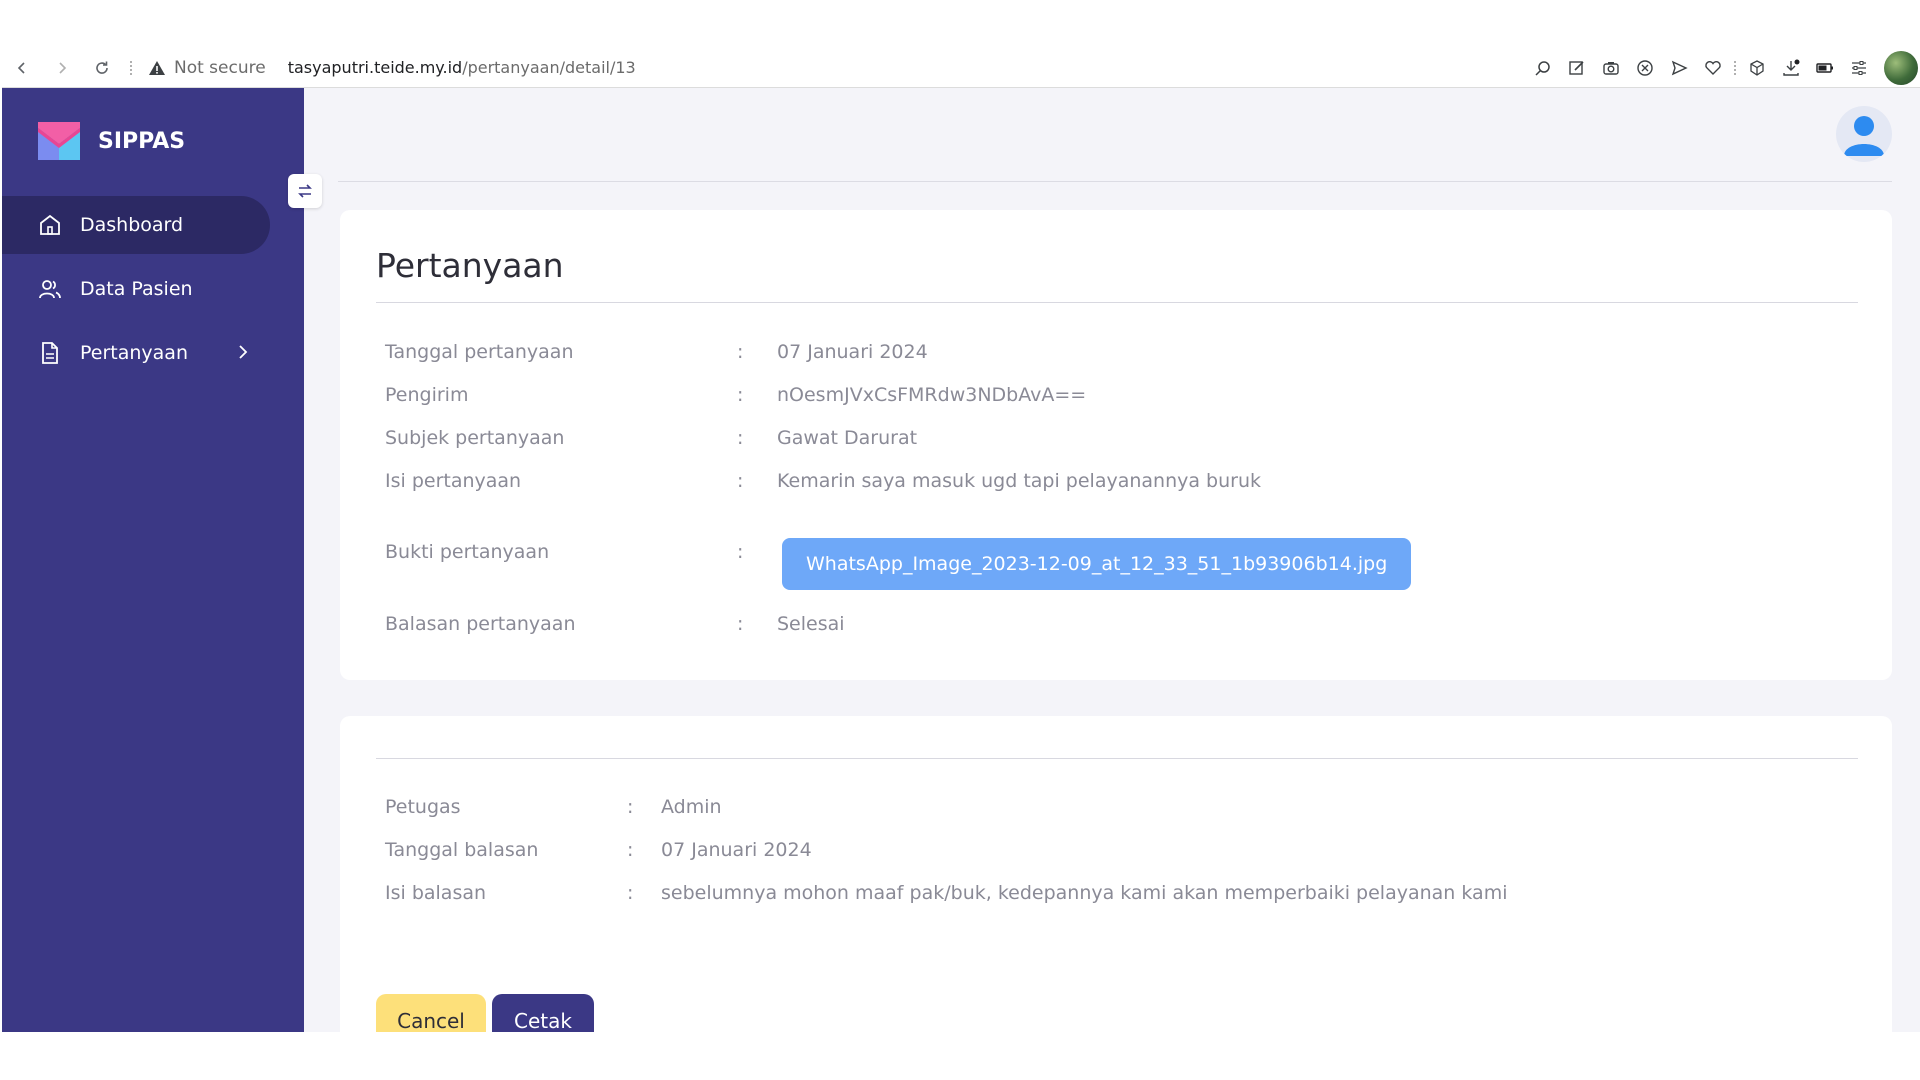 The height and width of the screenshot is (1080, 1920). I want to click on edit-button, so click(1577, 68).